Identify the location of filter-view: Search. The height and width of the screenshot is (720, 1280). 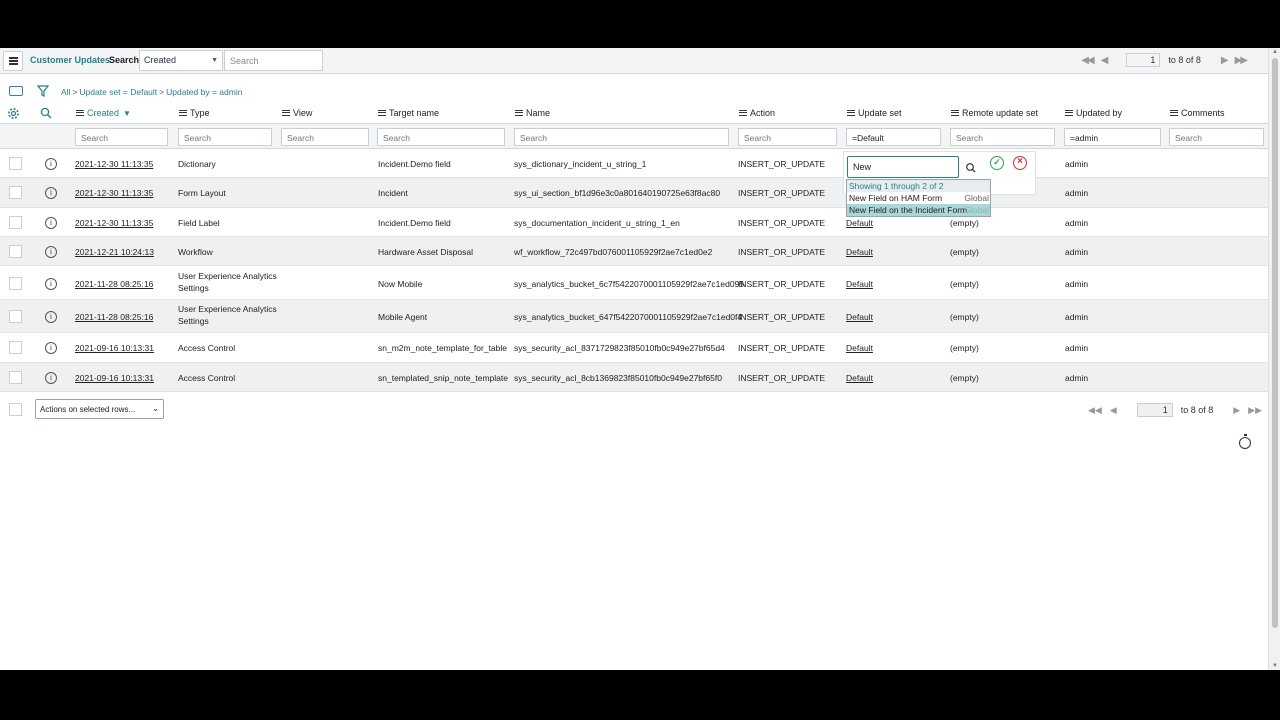
(325, 137).